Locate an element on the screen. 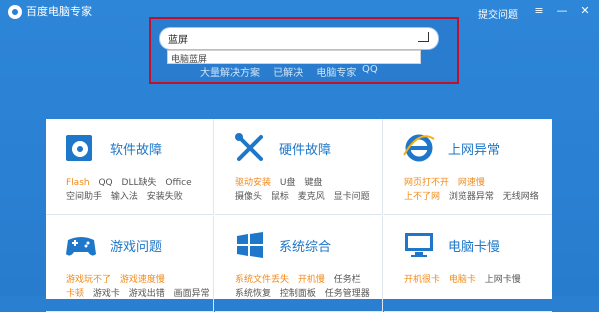 Image resolution: width=599 pixels, height=312 pixels. tag-link: 卡顿 is located at coordinates (75, 294).